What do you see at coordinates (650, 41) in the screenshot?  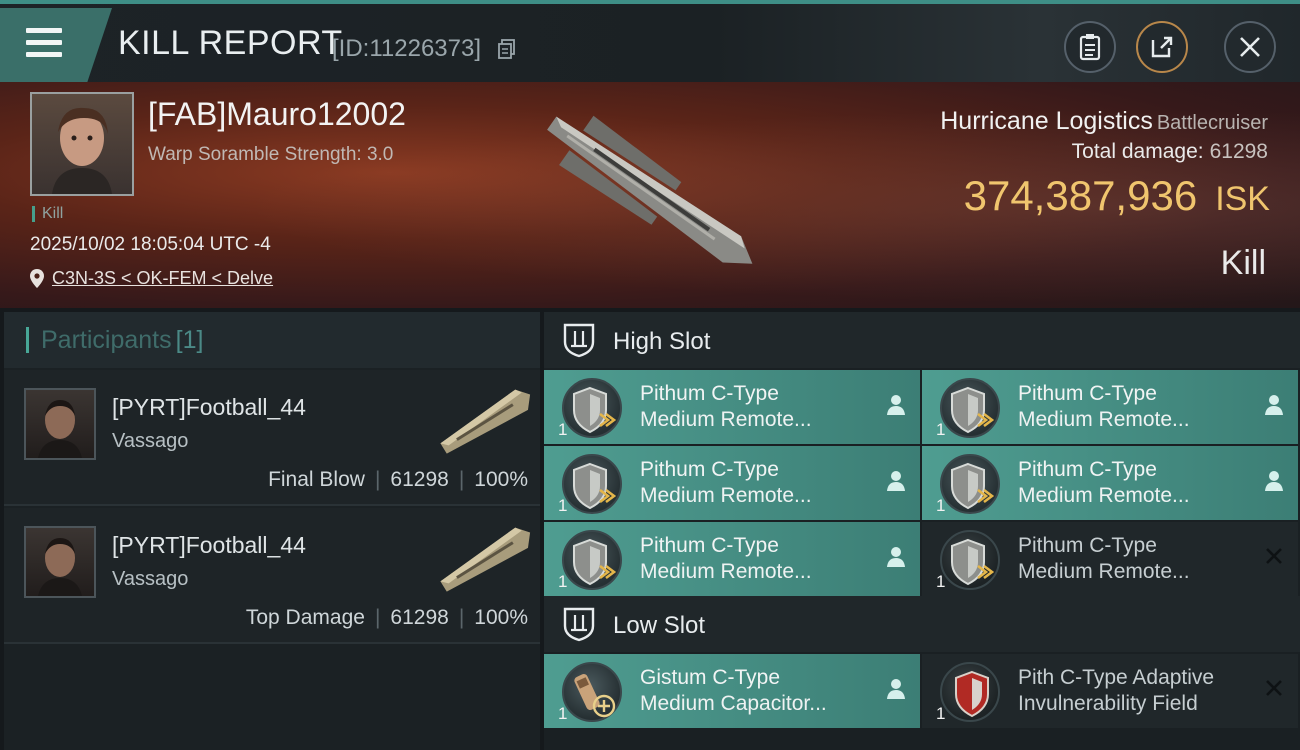 I see `top-bar: KILL REPORT [ID:11226373]` at bounding box center [650, 41].